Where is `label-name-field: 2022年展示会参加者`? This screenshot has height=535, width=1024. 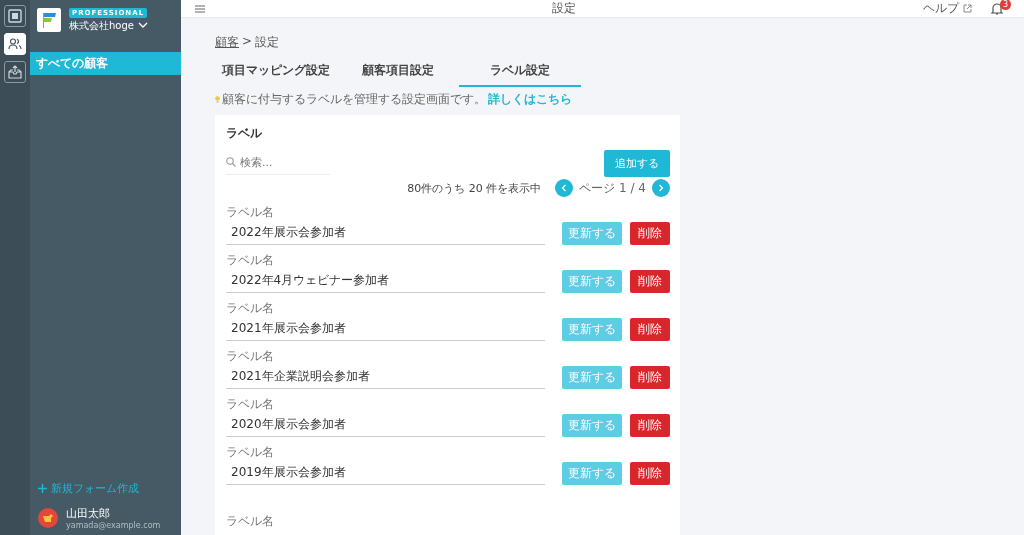
label-name-field: 2022年展示会参加者 is located at coordinates (385, 234).